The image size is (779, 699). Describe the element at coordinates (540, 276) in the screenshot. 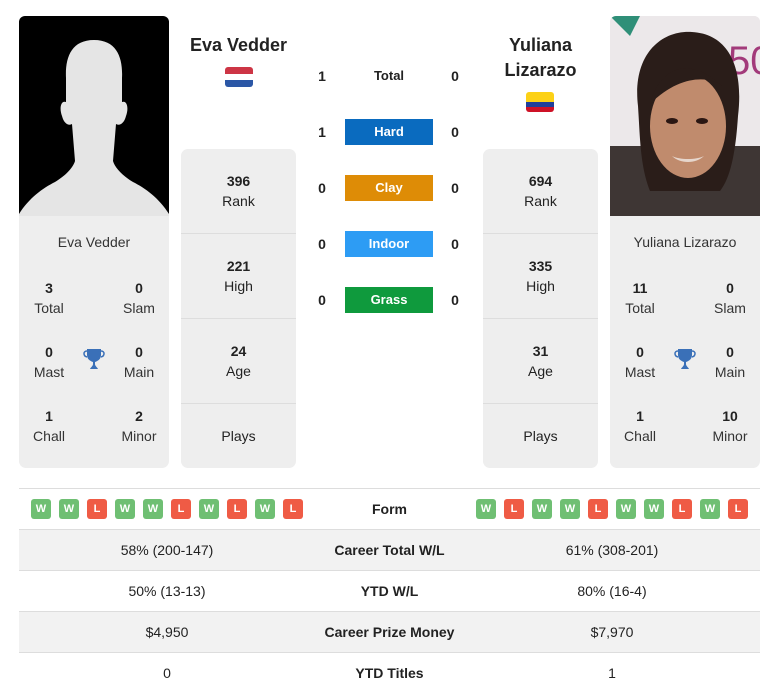

I see `player2-high: 335 High` at that location.